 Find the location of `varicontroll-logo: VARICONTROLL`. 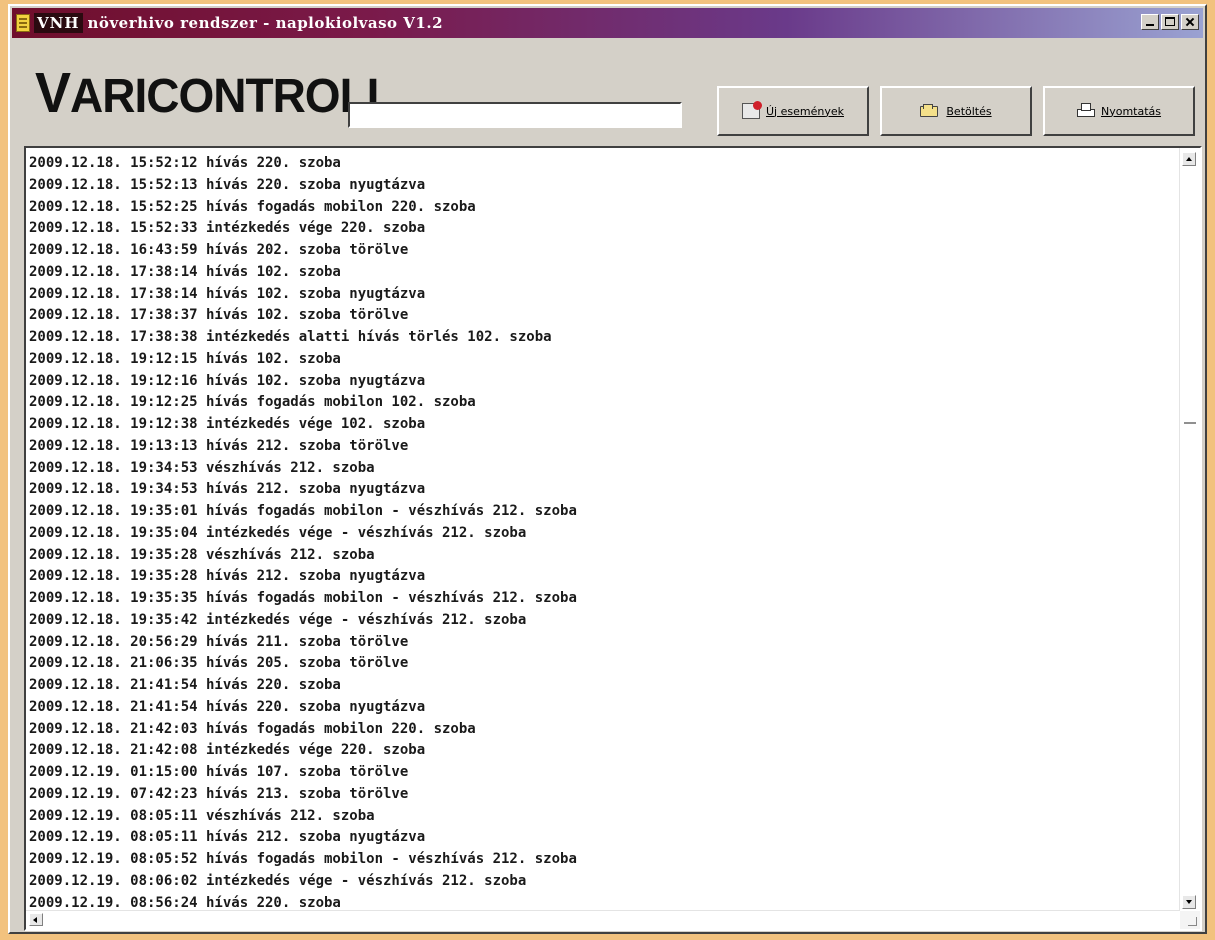

varicontroll-logo: VARICONTROLL is located at coordinates (215, 93).